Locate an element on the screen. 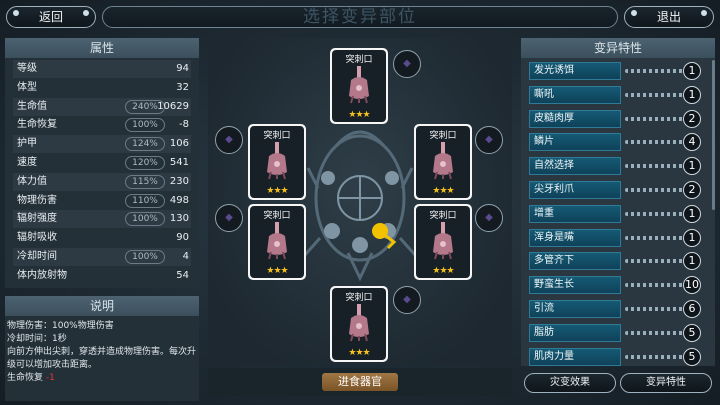 The height and width of the screenshot is (405, 720). attribute-percent-badge: 115% is located at coordinates (145, 181).